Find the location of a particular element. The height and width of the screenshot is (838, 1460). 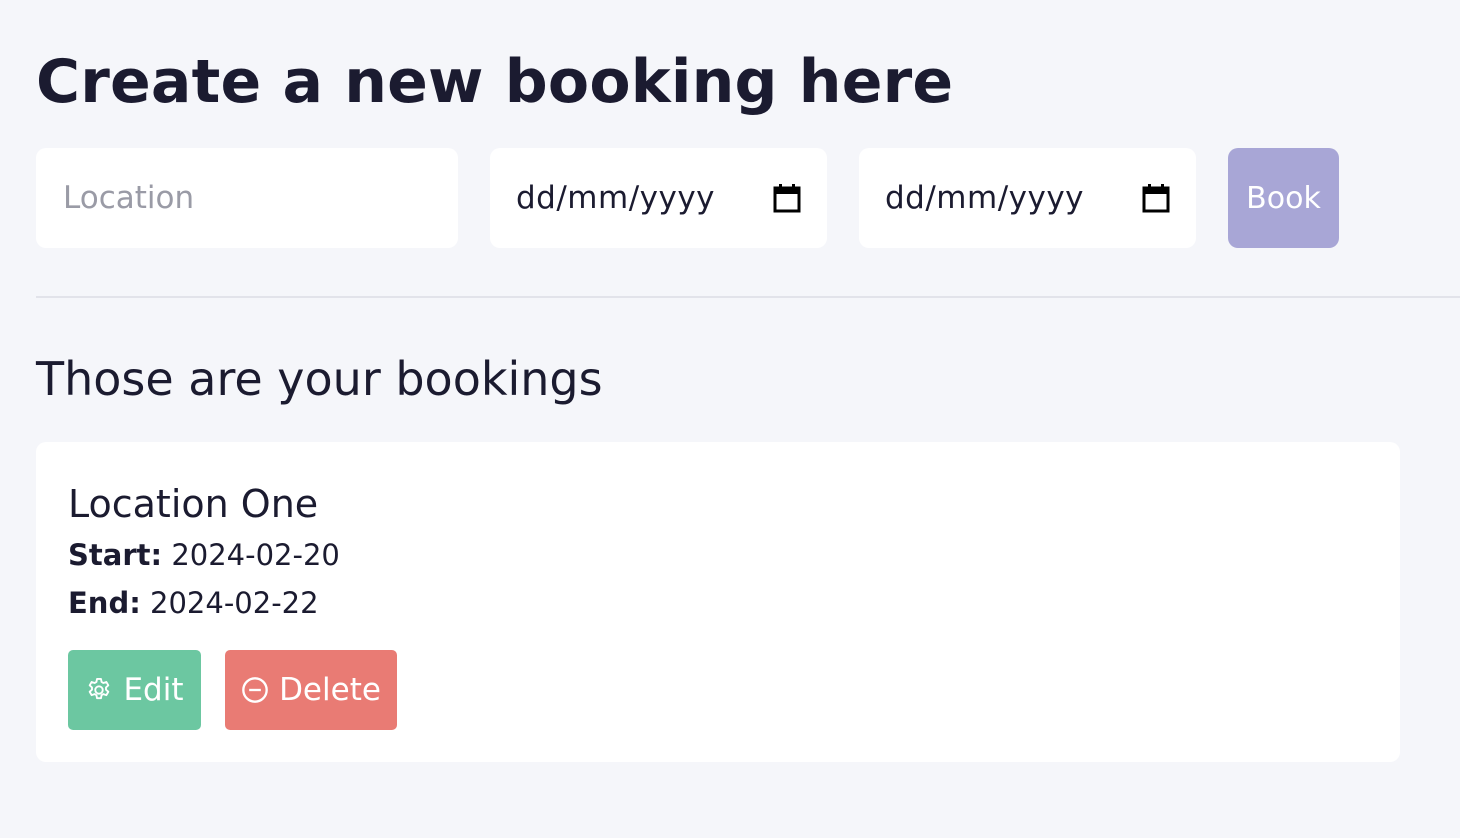

minus-circle-icon is located at coordinates (255, 690).